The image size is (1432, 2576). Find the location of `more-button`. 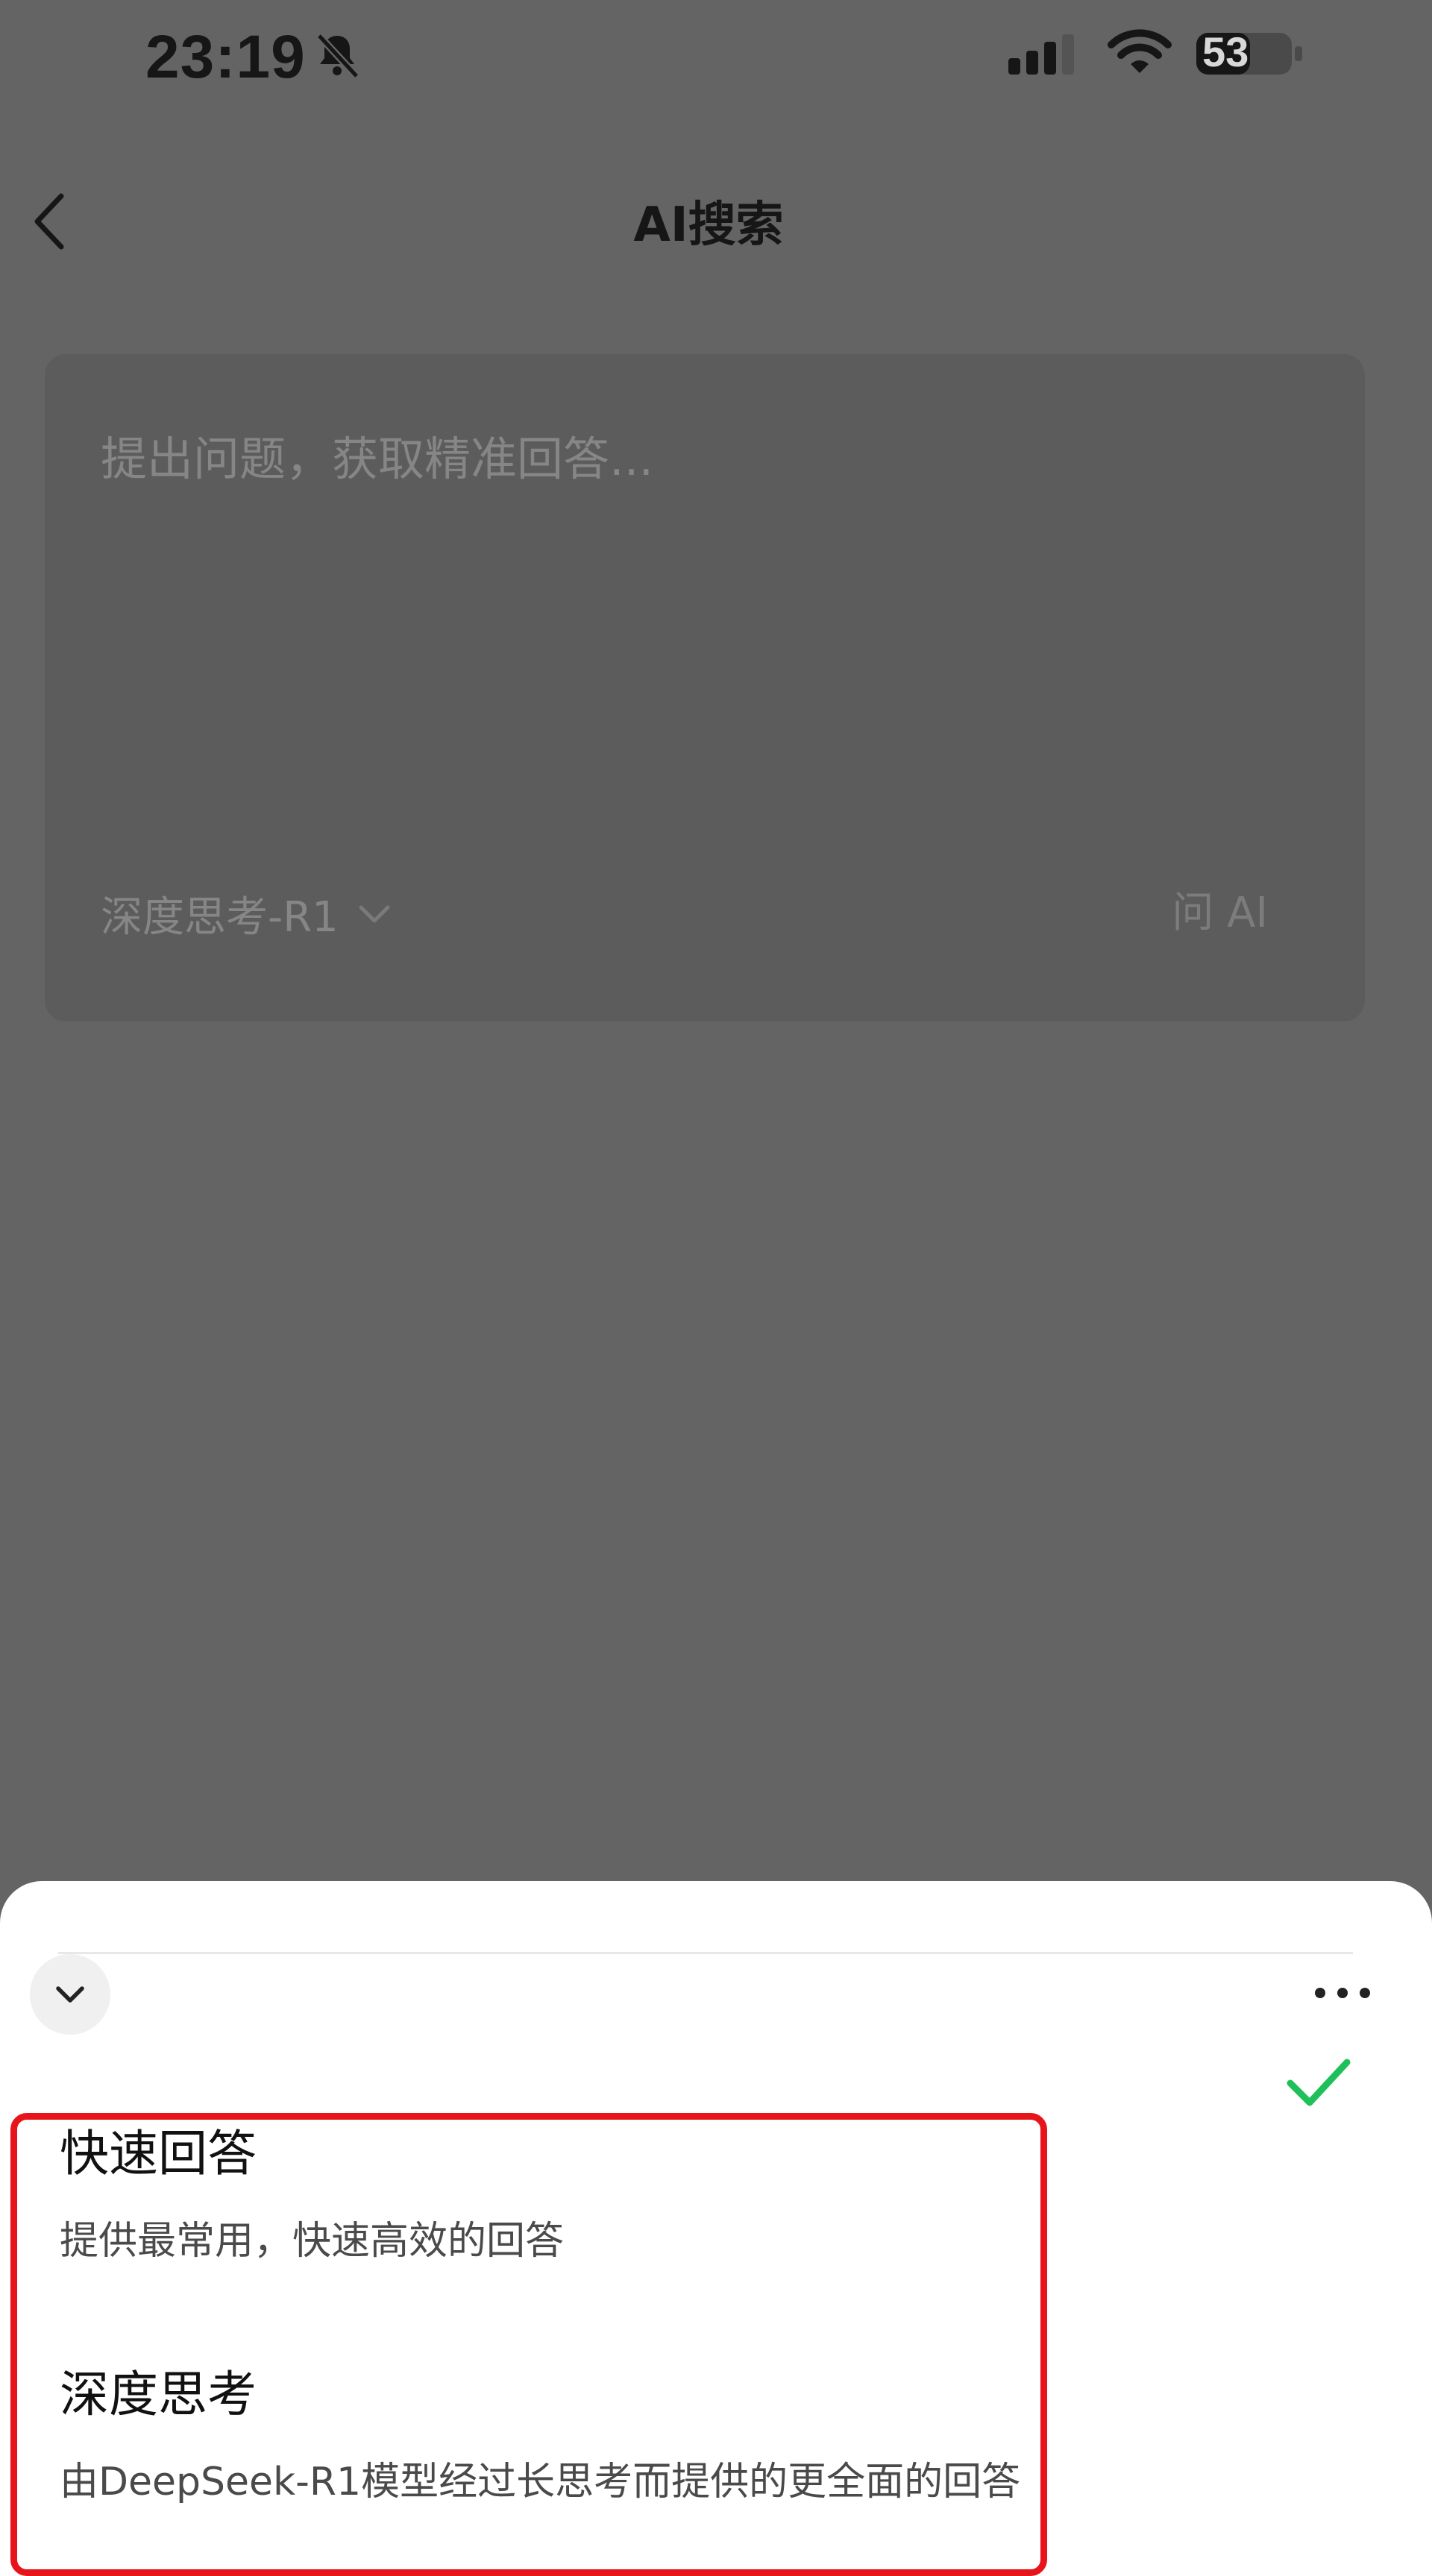

more-button is located at coordinates (1342, 1993).